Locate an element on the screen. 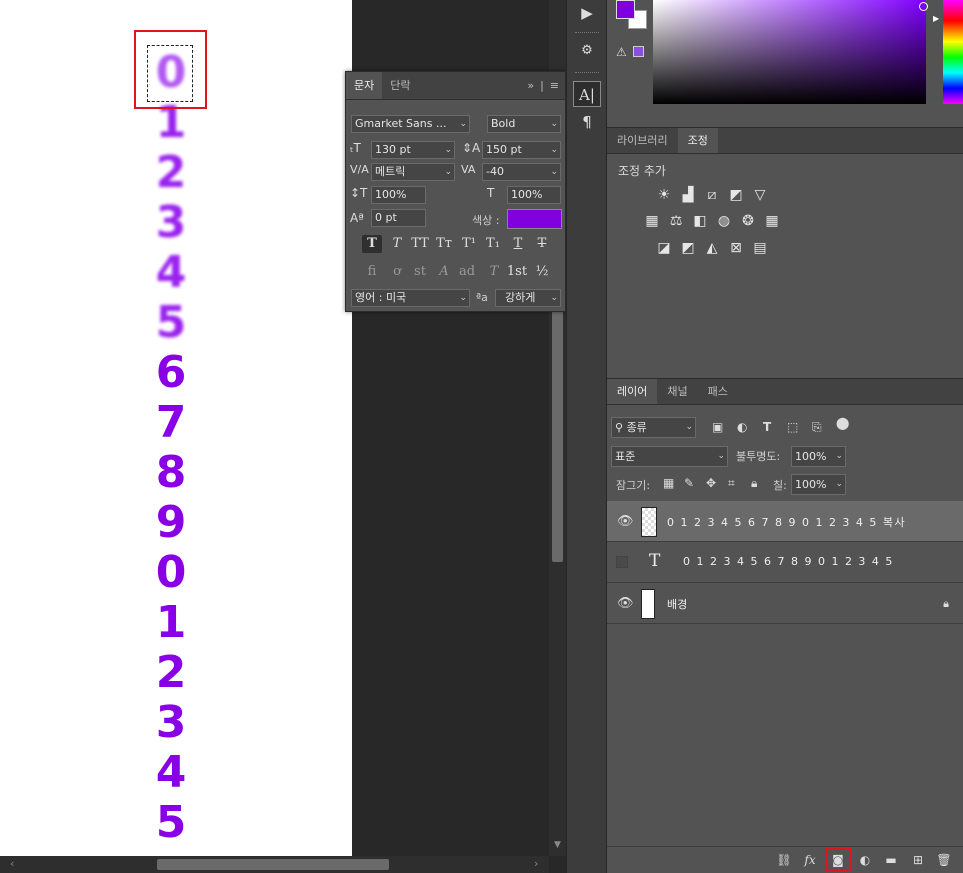  color-picker-ring is located at coordinates (923, 6).